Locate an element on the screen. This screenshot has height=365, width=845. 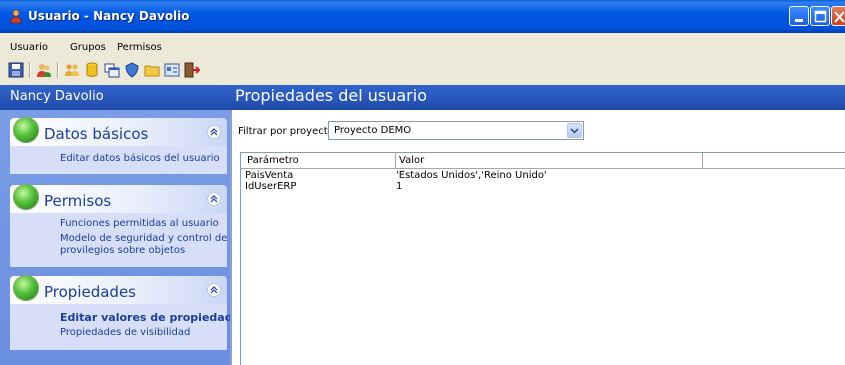
group-label: Propiedades is located at coordinates (90, 292).